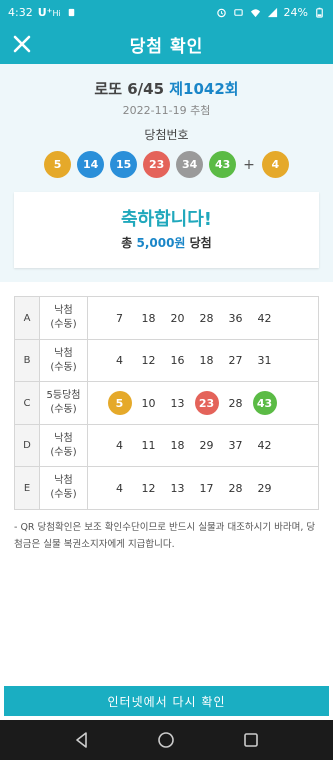 The height and width of the screenshot is (760, 333). I want to click on page-title: 당첨 확인, so click(166, 46).